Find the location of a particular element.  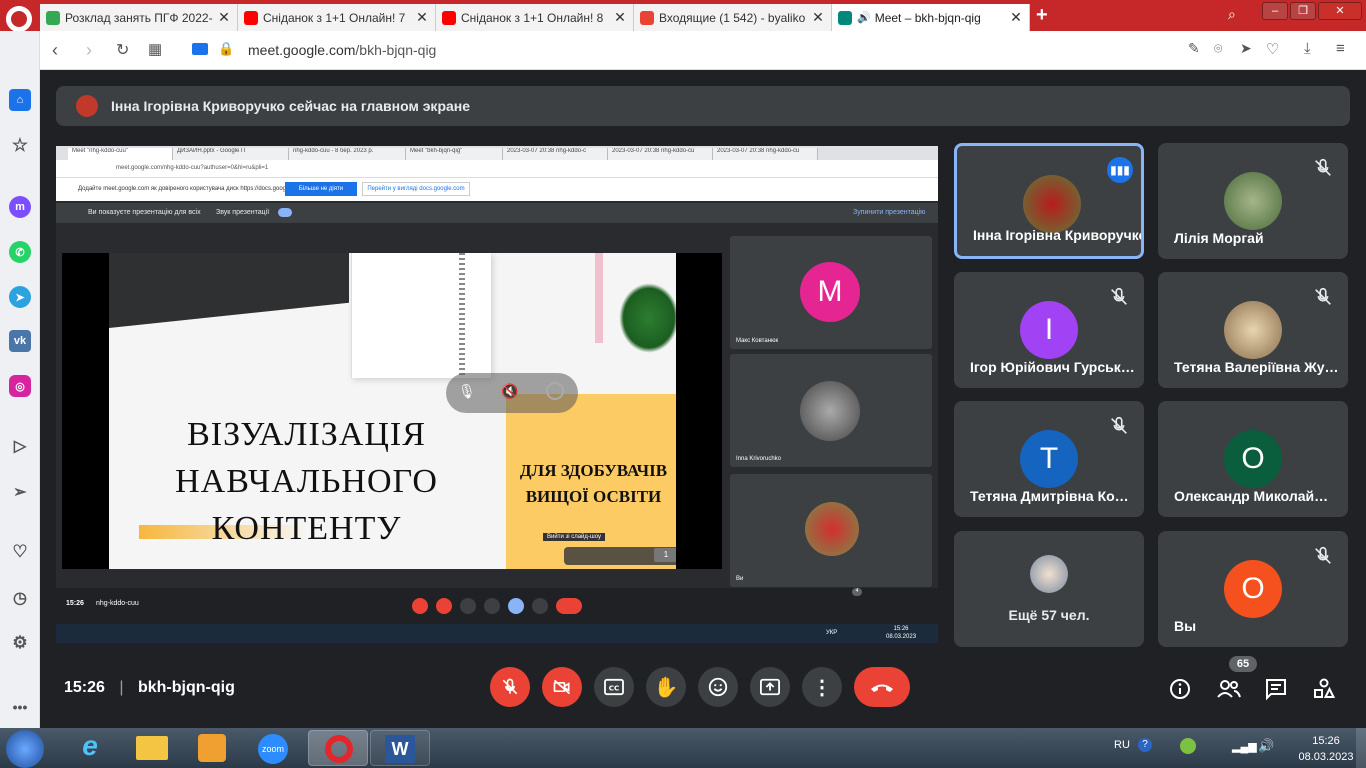

more-participants-tile: Ещё 57 чел. is located at coordinates (1049, 589).